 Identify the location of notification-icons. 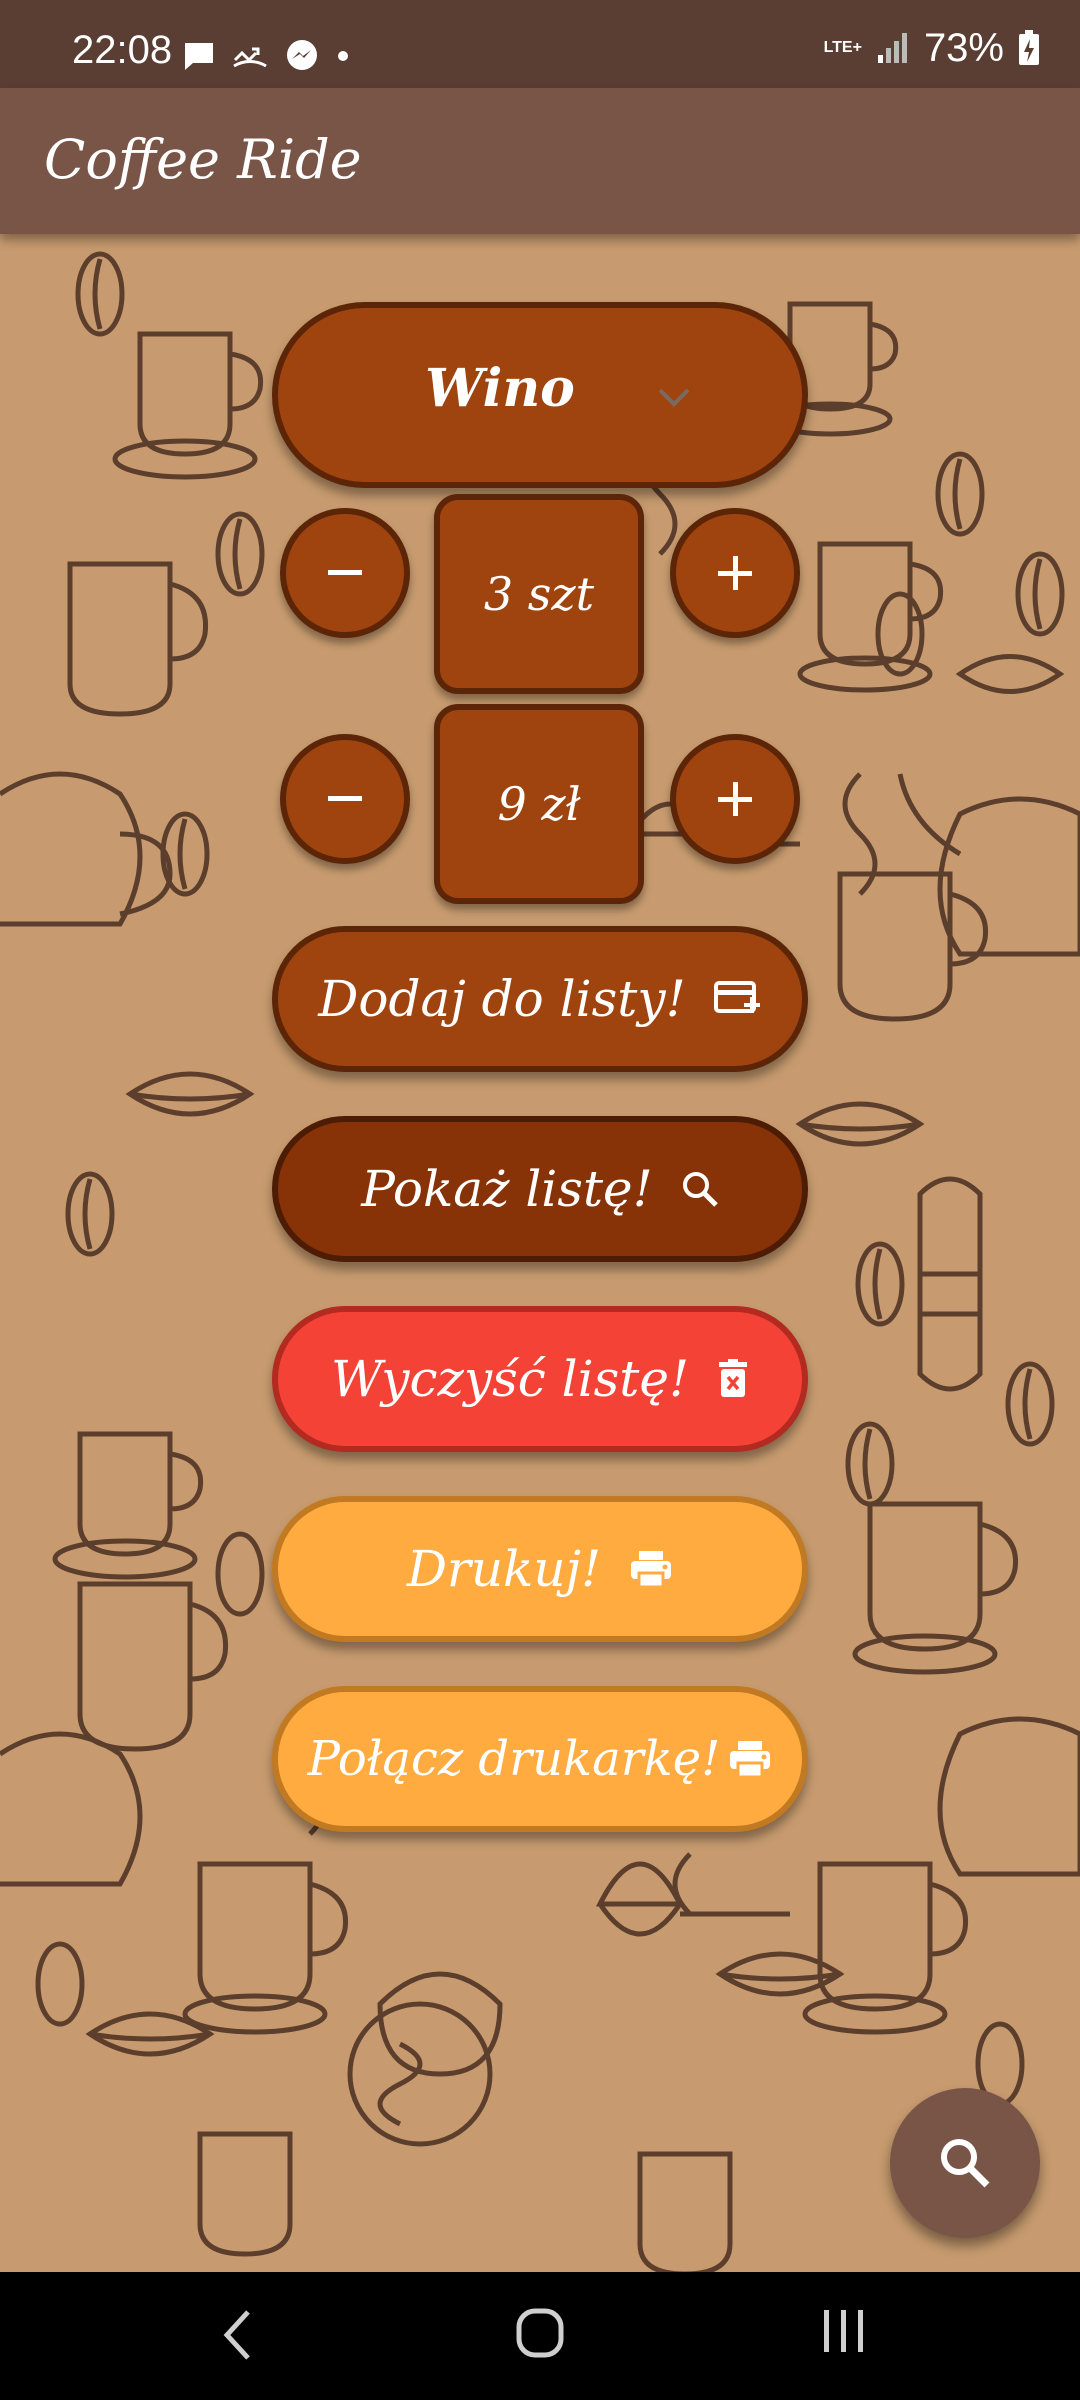
(266, 56).